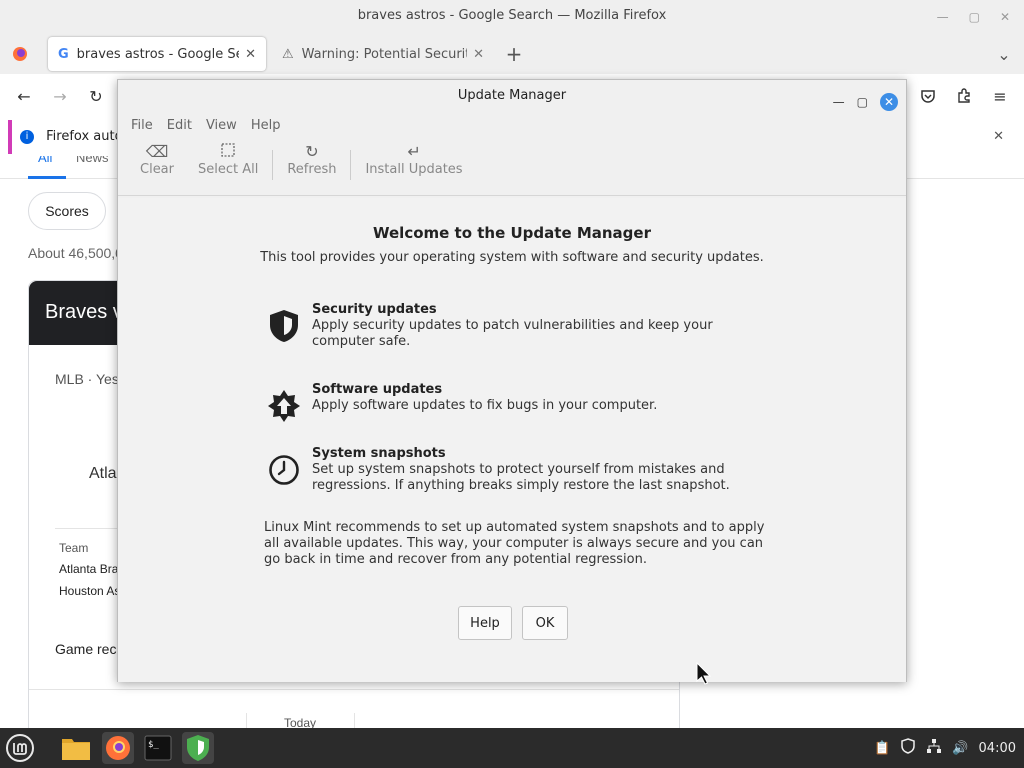 Image resolution: width=1024 pixels, height=768 pixels. I want to click on shield-icon, so click(284, 326).